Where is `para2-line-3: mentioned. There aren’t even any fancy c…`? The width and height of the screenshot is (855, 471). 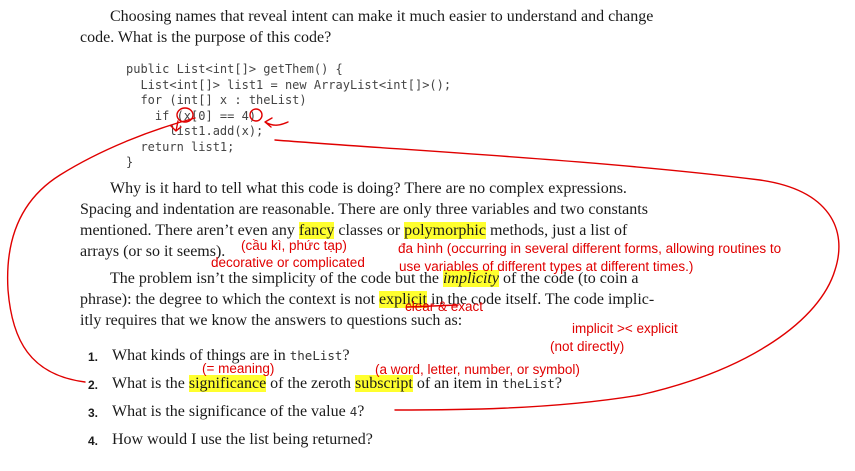
para2-line-3: mentioned. There aren’t even any fancy c… is located at coordinates (353, 230).